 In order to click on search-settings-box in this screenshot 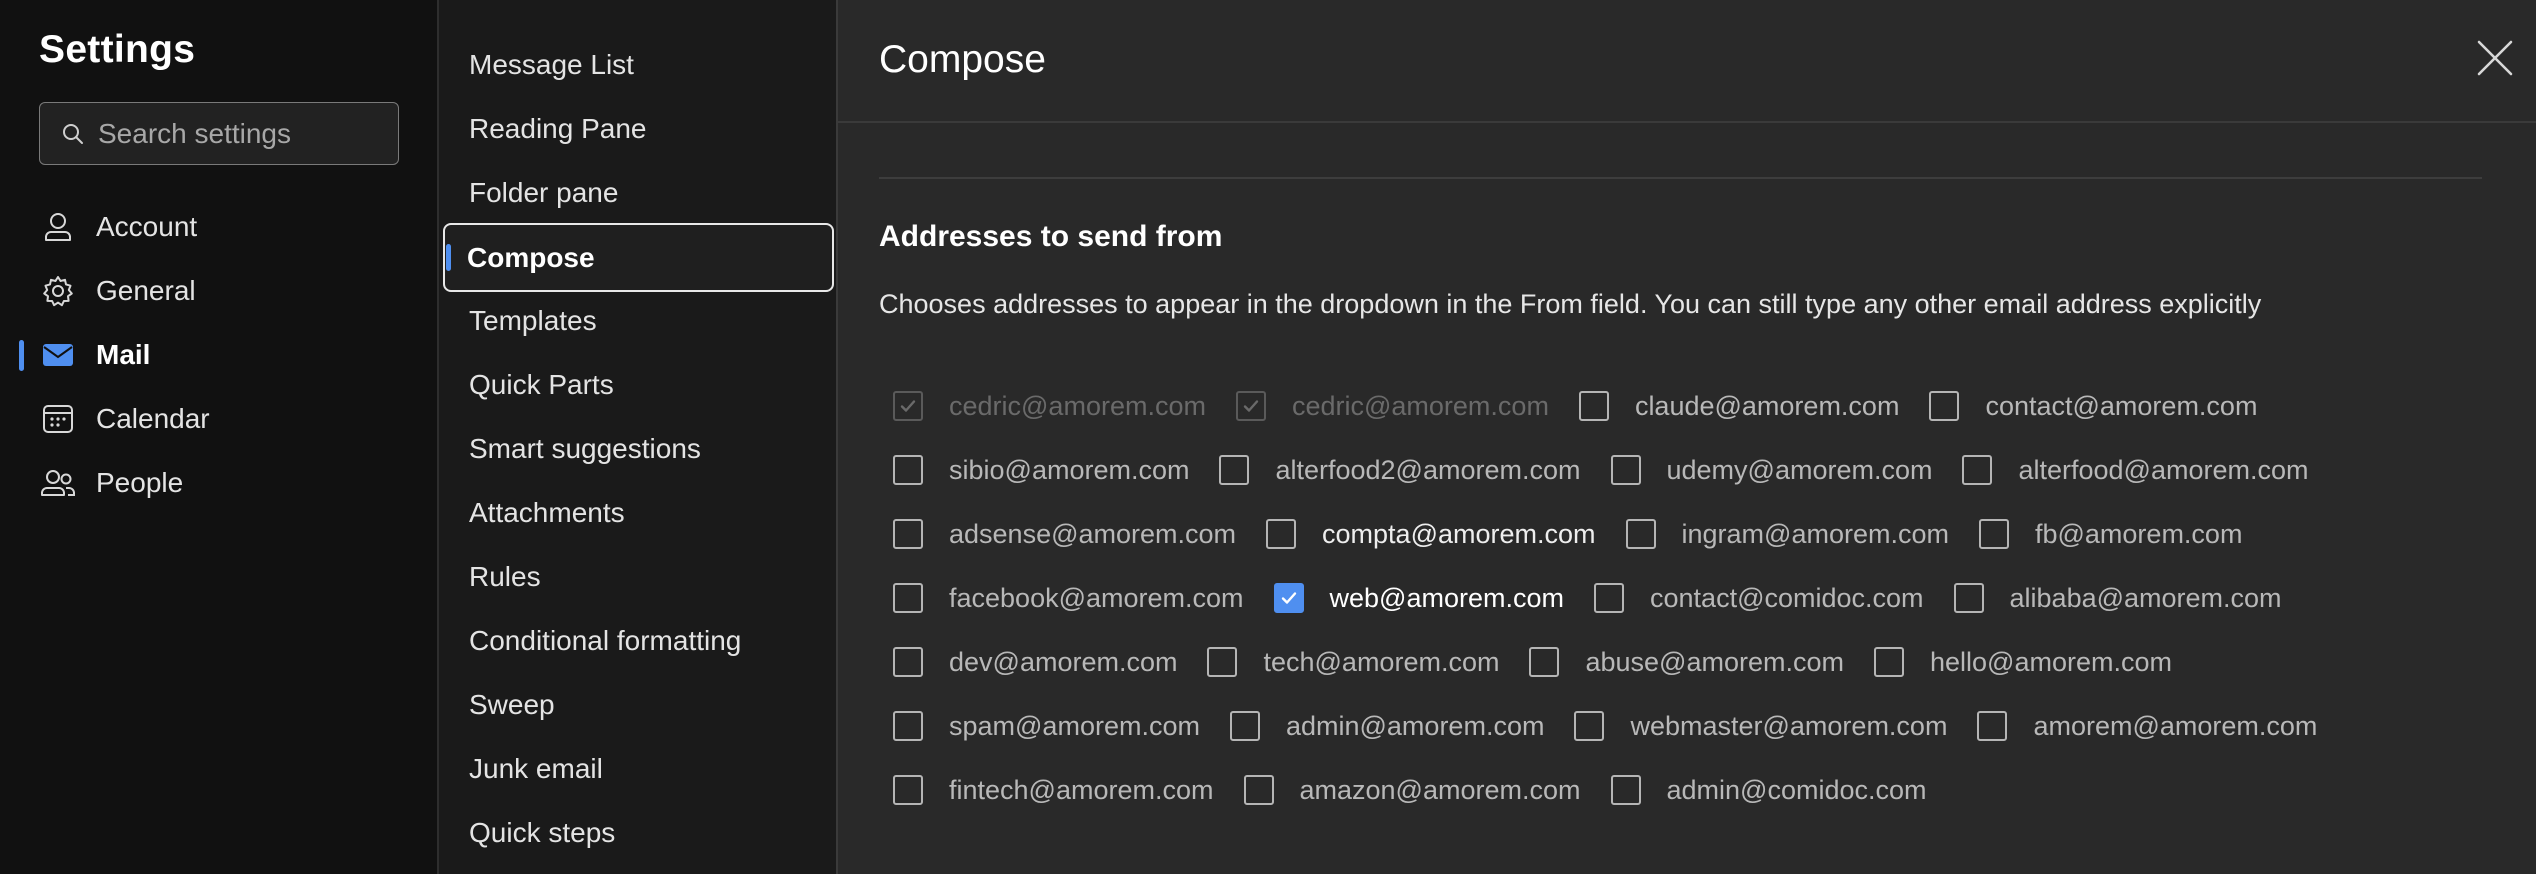, I will do `click(219, 133)`.